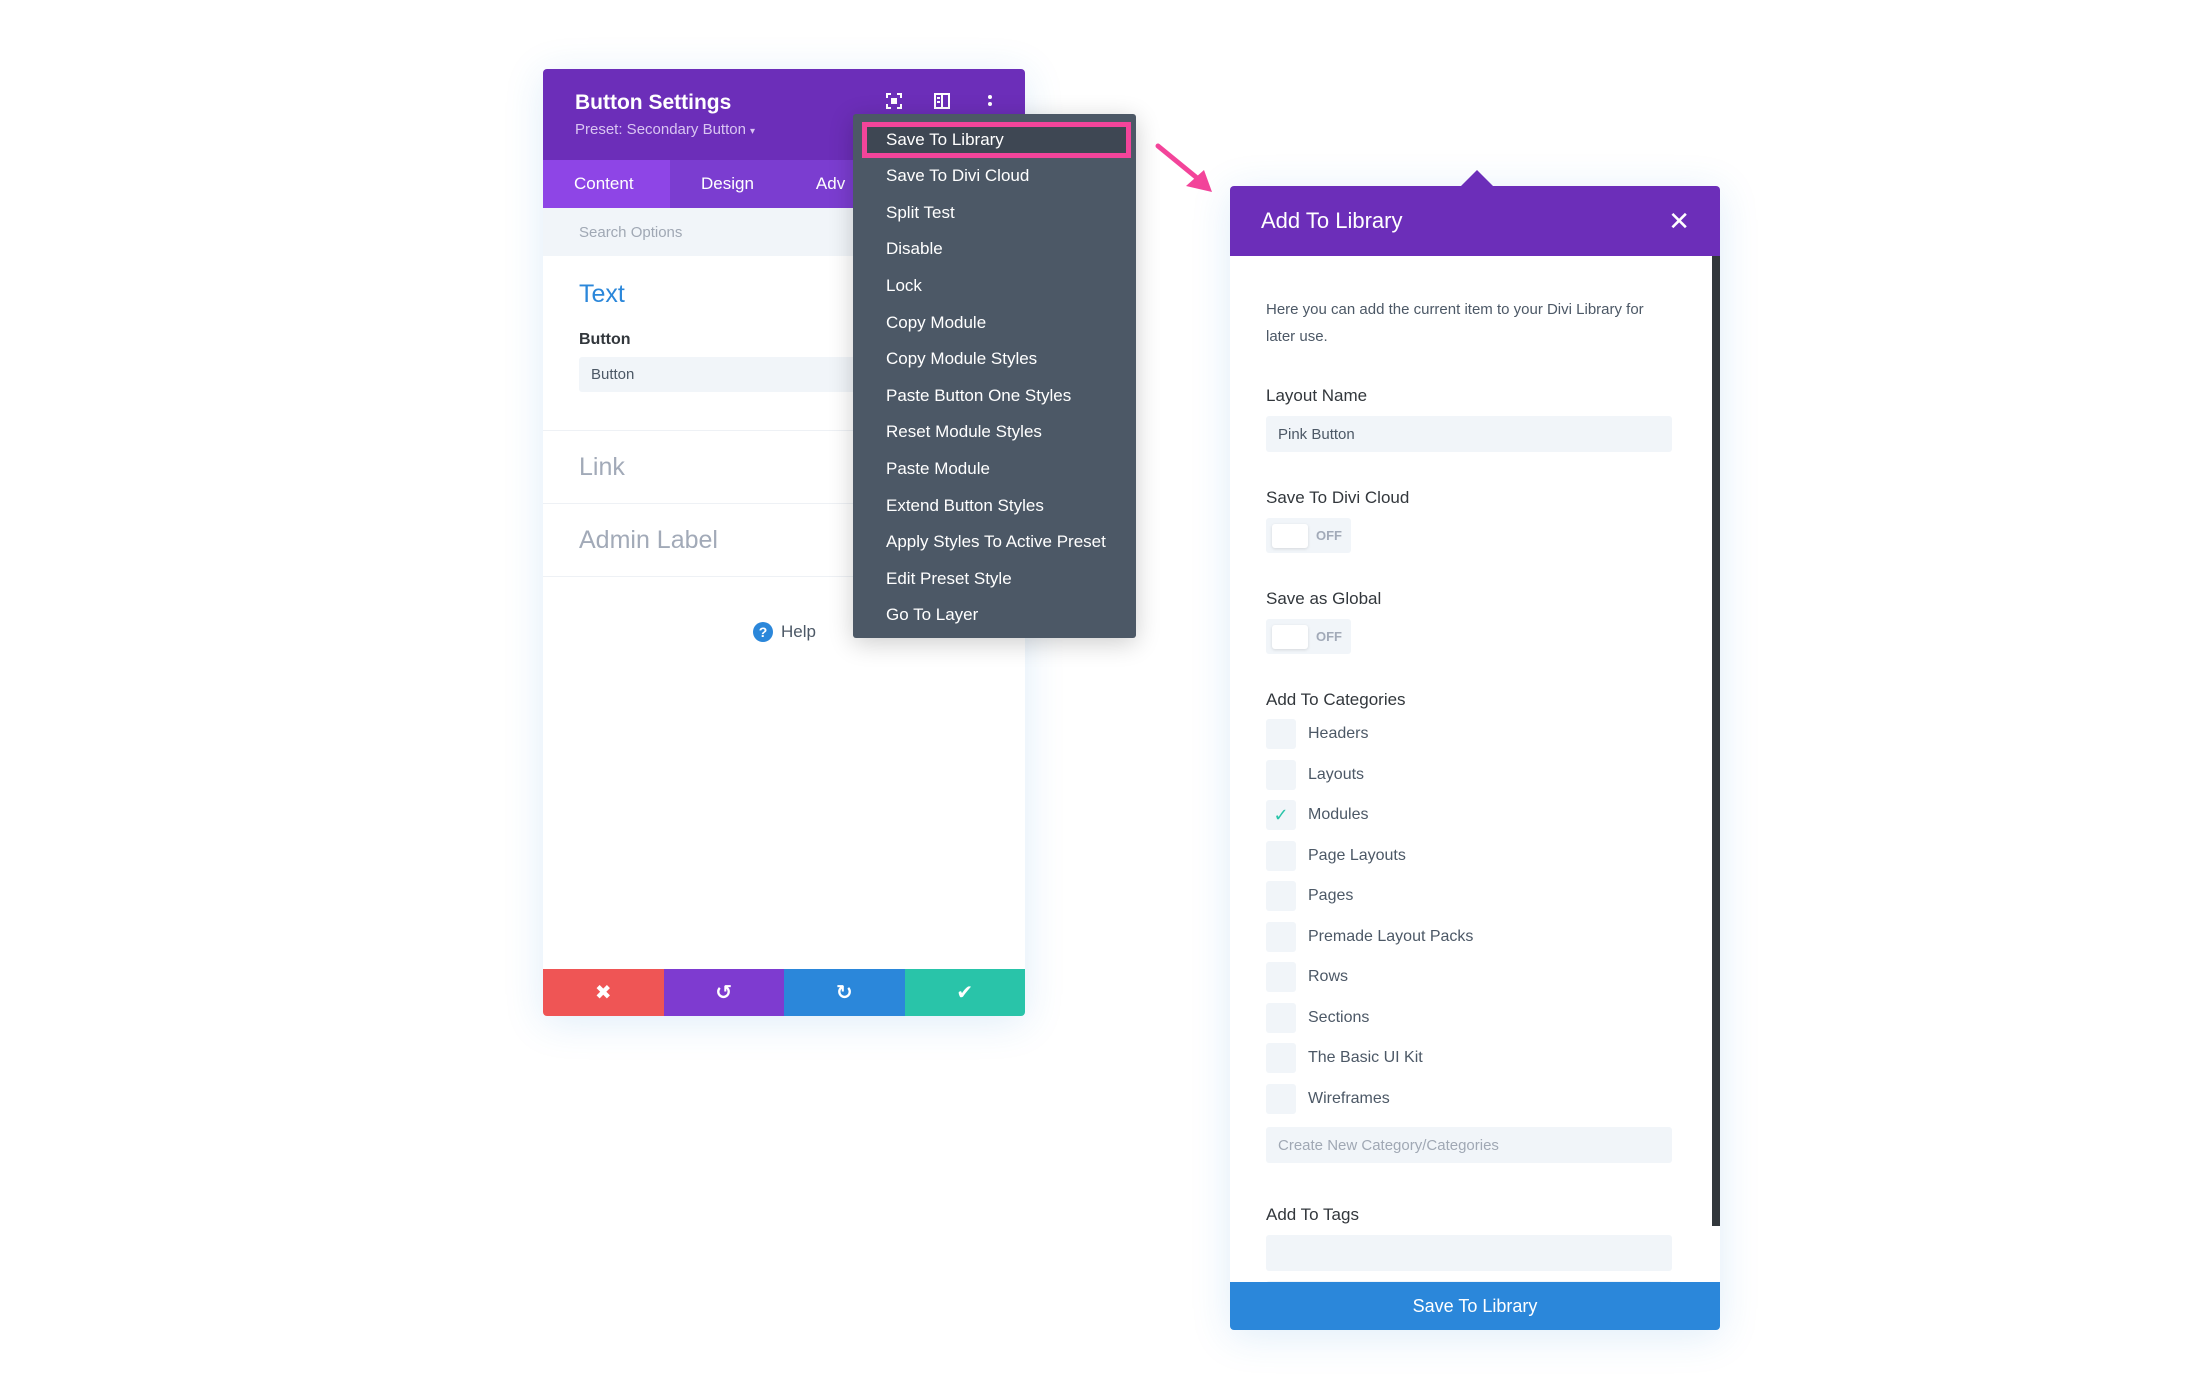 The image size is (2200, 1386). I want to click on menu-item-copy-module-styles: Copy Module Styles, so click(994, 359).